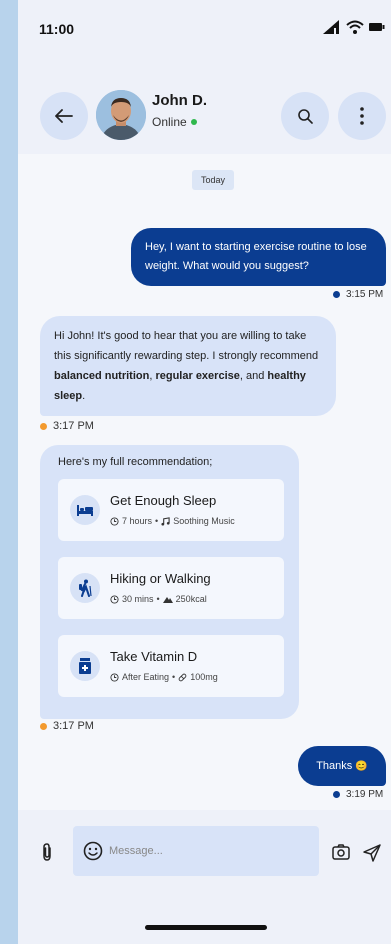 Image resolution: width=391 pixels, height=944 pixels. I want to click on message-timestamp: 3:15 PM, so click(358, 294).